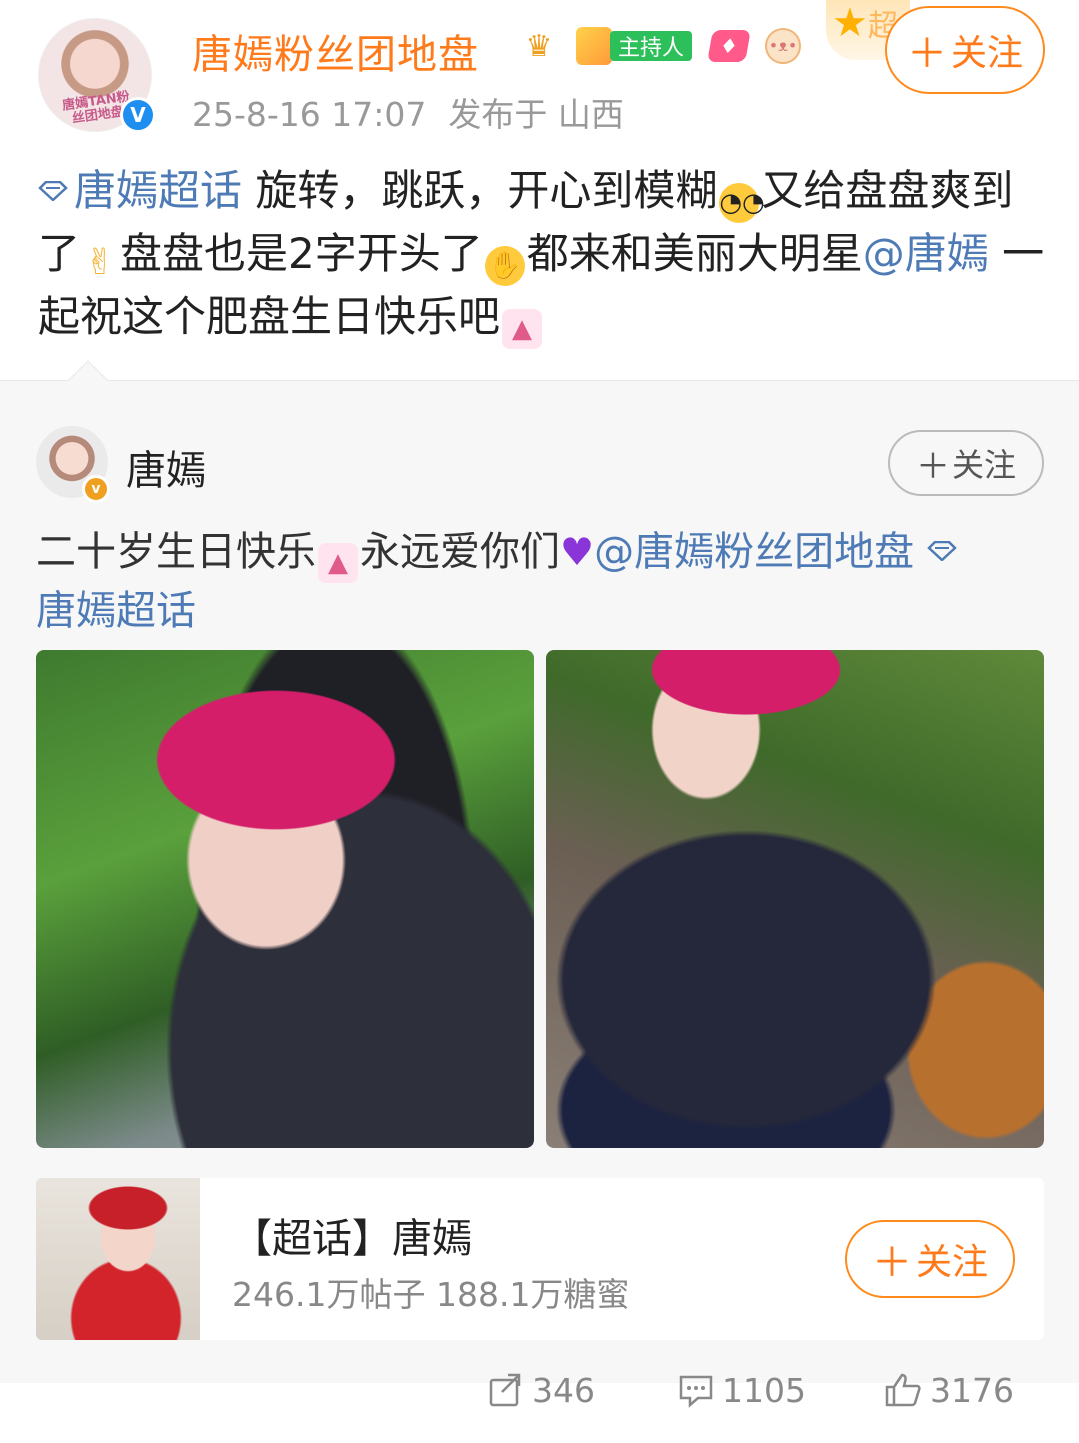 This screenshot has width=1079, height=1443. What do you see at coordinates (729, 46) in the screenshot?
I see `gem-badge-icon: ♦` at bounding box center [729, 46].